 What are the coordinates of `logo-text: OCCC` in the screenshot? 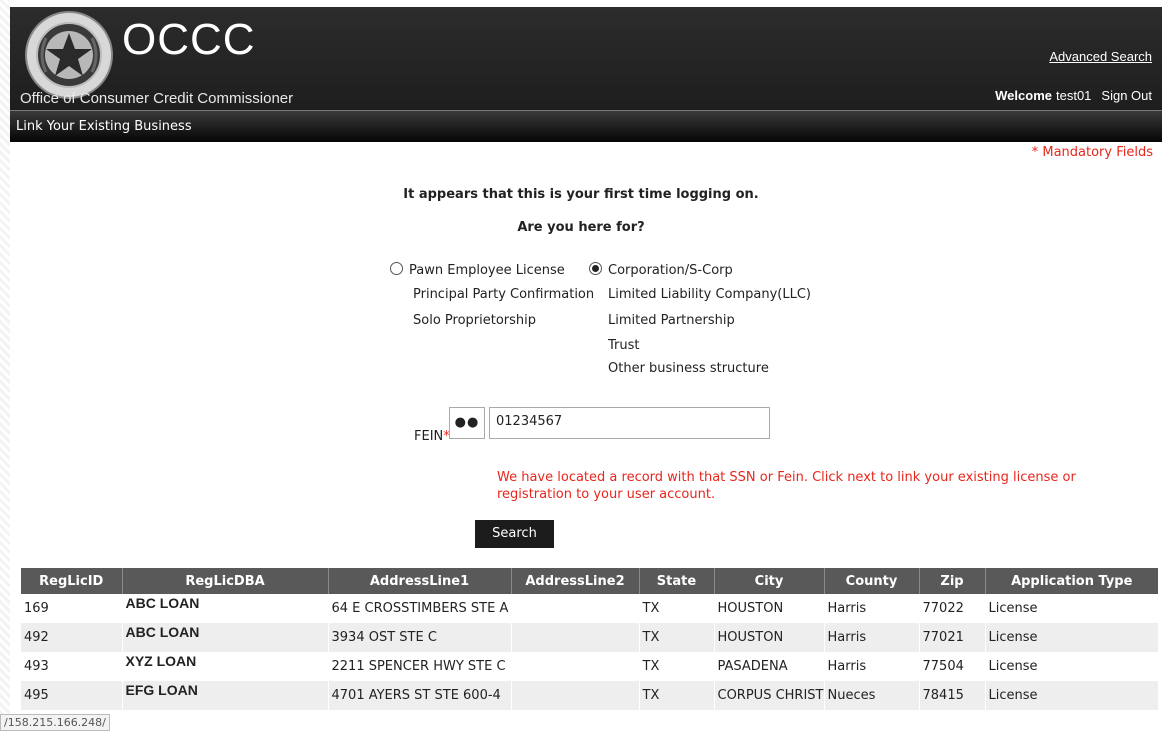 It's located at (189, 39).